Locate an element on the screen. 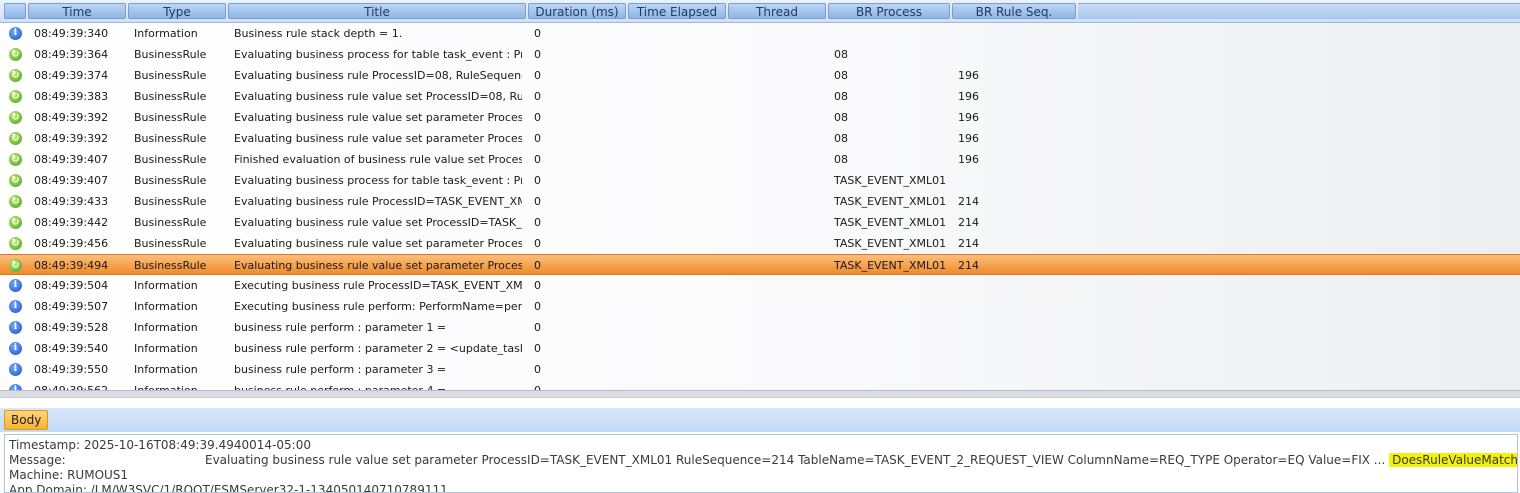 This screenshot has width=1520, height=493. tab-body: Body is located at coordinates (26, 420).